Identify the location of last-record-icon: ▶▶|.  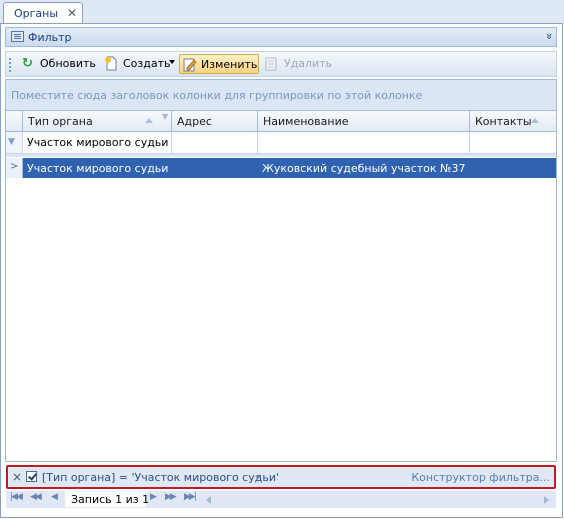
(190, 497).